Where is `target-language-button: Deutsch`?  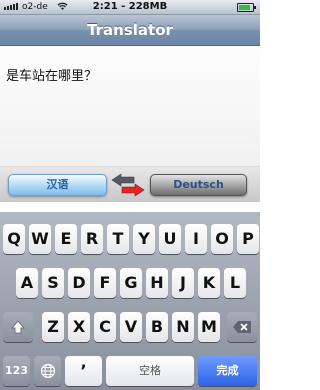
target-language-button: Deutsch is located at coordinates (198, 185).